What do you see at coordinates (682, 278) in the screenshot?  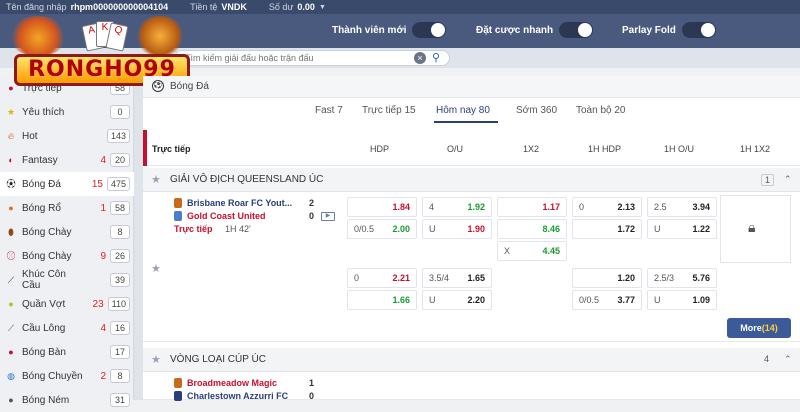 I see `odds-cell-1h-ou: 2.5/3 5.76` at bounding box center [682, 278].